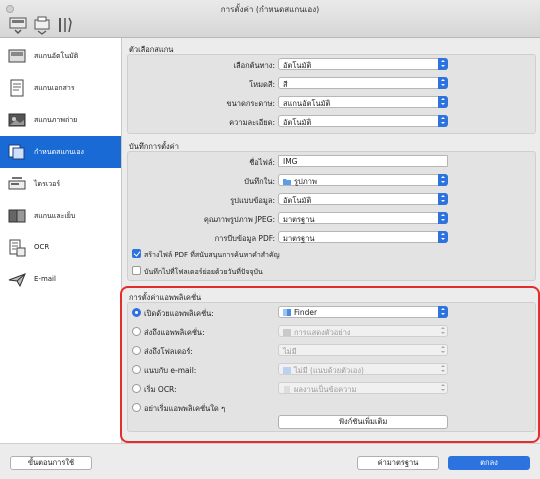 The image size is (540, 479). Describe the element at coordinates (60, 280) in the screenshot. I see `sidebar-item-email: E-mail` at that location.